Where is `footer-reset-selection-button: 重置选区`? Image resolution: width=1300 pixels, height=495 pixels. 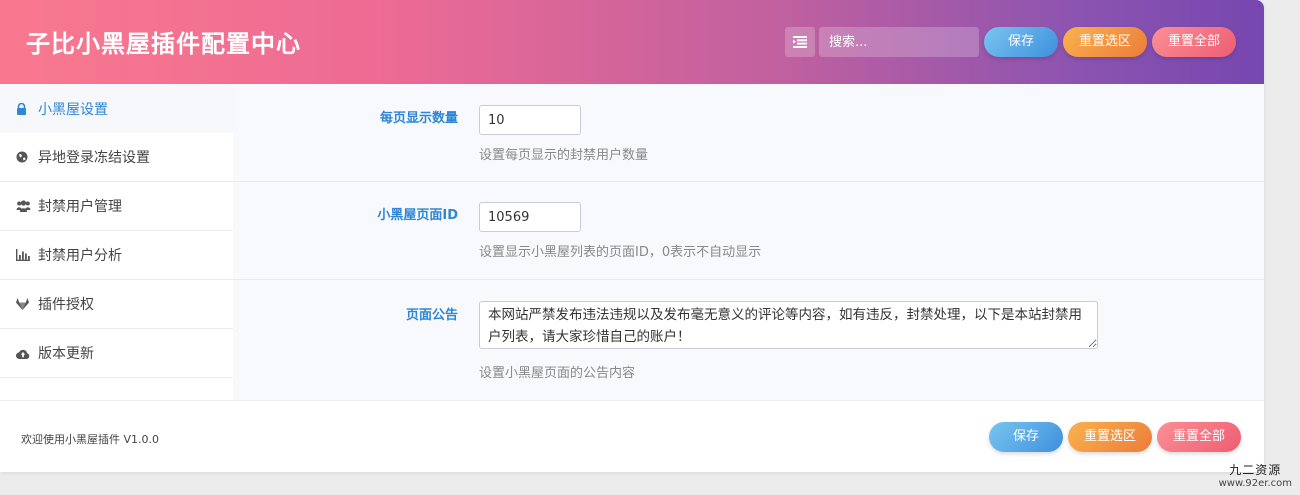 footer-reset-selection-button: 重置选区 is located at coordinates (1110, 437).